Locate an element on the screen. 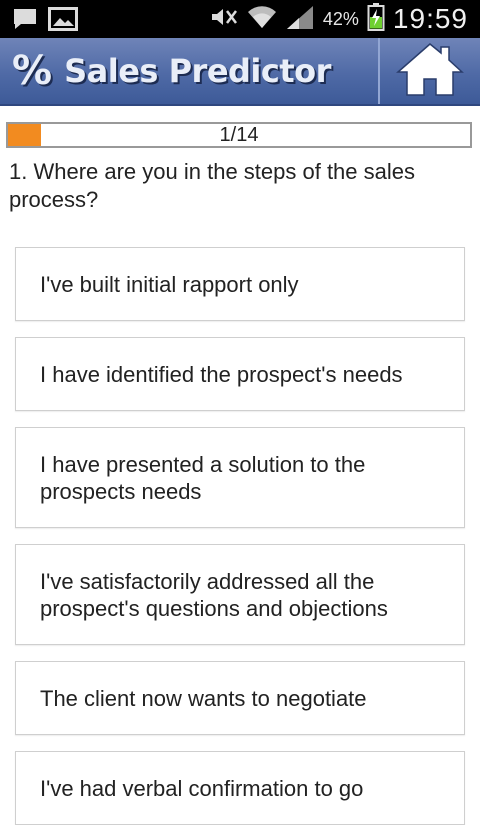  wifi-icon is located at coordinates (262, 19).